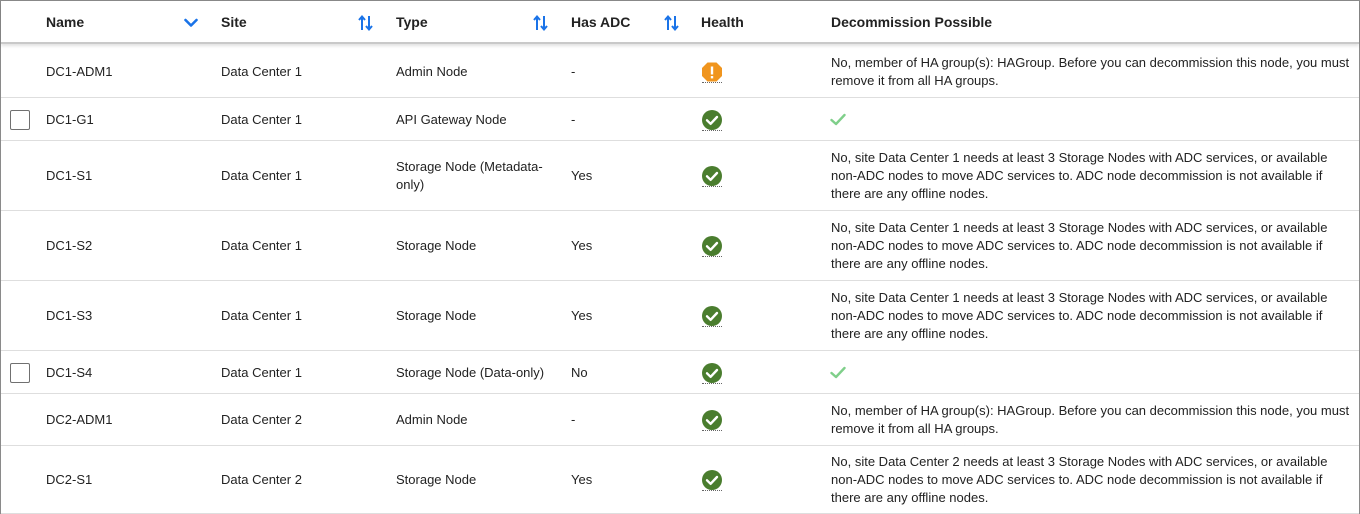  I want to click on node-type: Storage Node (Data-only), so click(470, 372).